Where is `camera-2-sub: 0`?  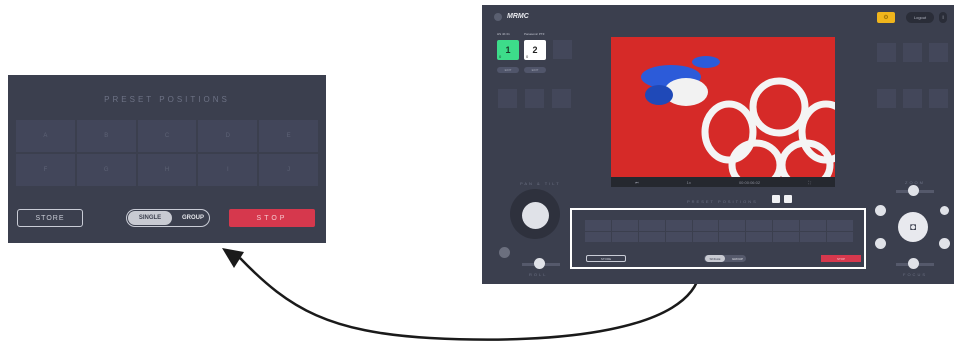 camera-2-sub: 0 is located at coordinates (527, 56).